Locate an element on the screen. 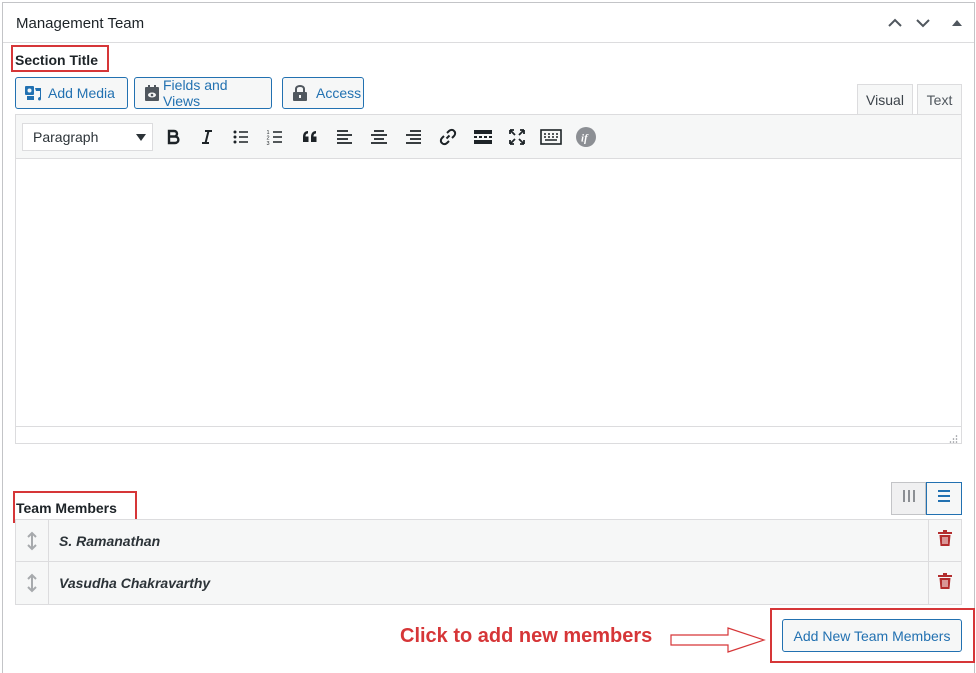  blockquote-icon is located at coordinates (310, 137).